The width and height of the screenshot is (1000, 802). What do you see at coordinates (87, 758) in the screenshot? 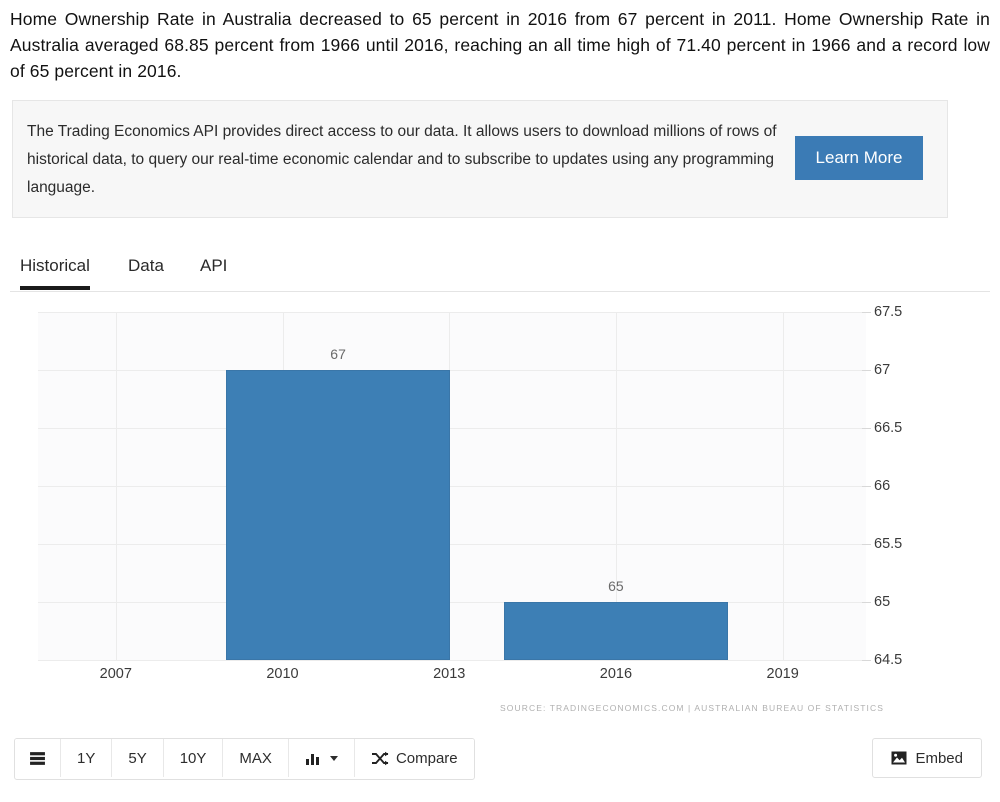
I see `range-1y-button: 1Y` at bounding box center [87, 758].